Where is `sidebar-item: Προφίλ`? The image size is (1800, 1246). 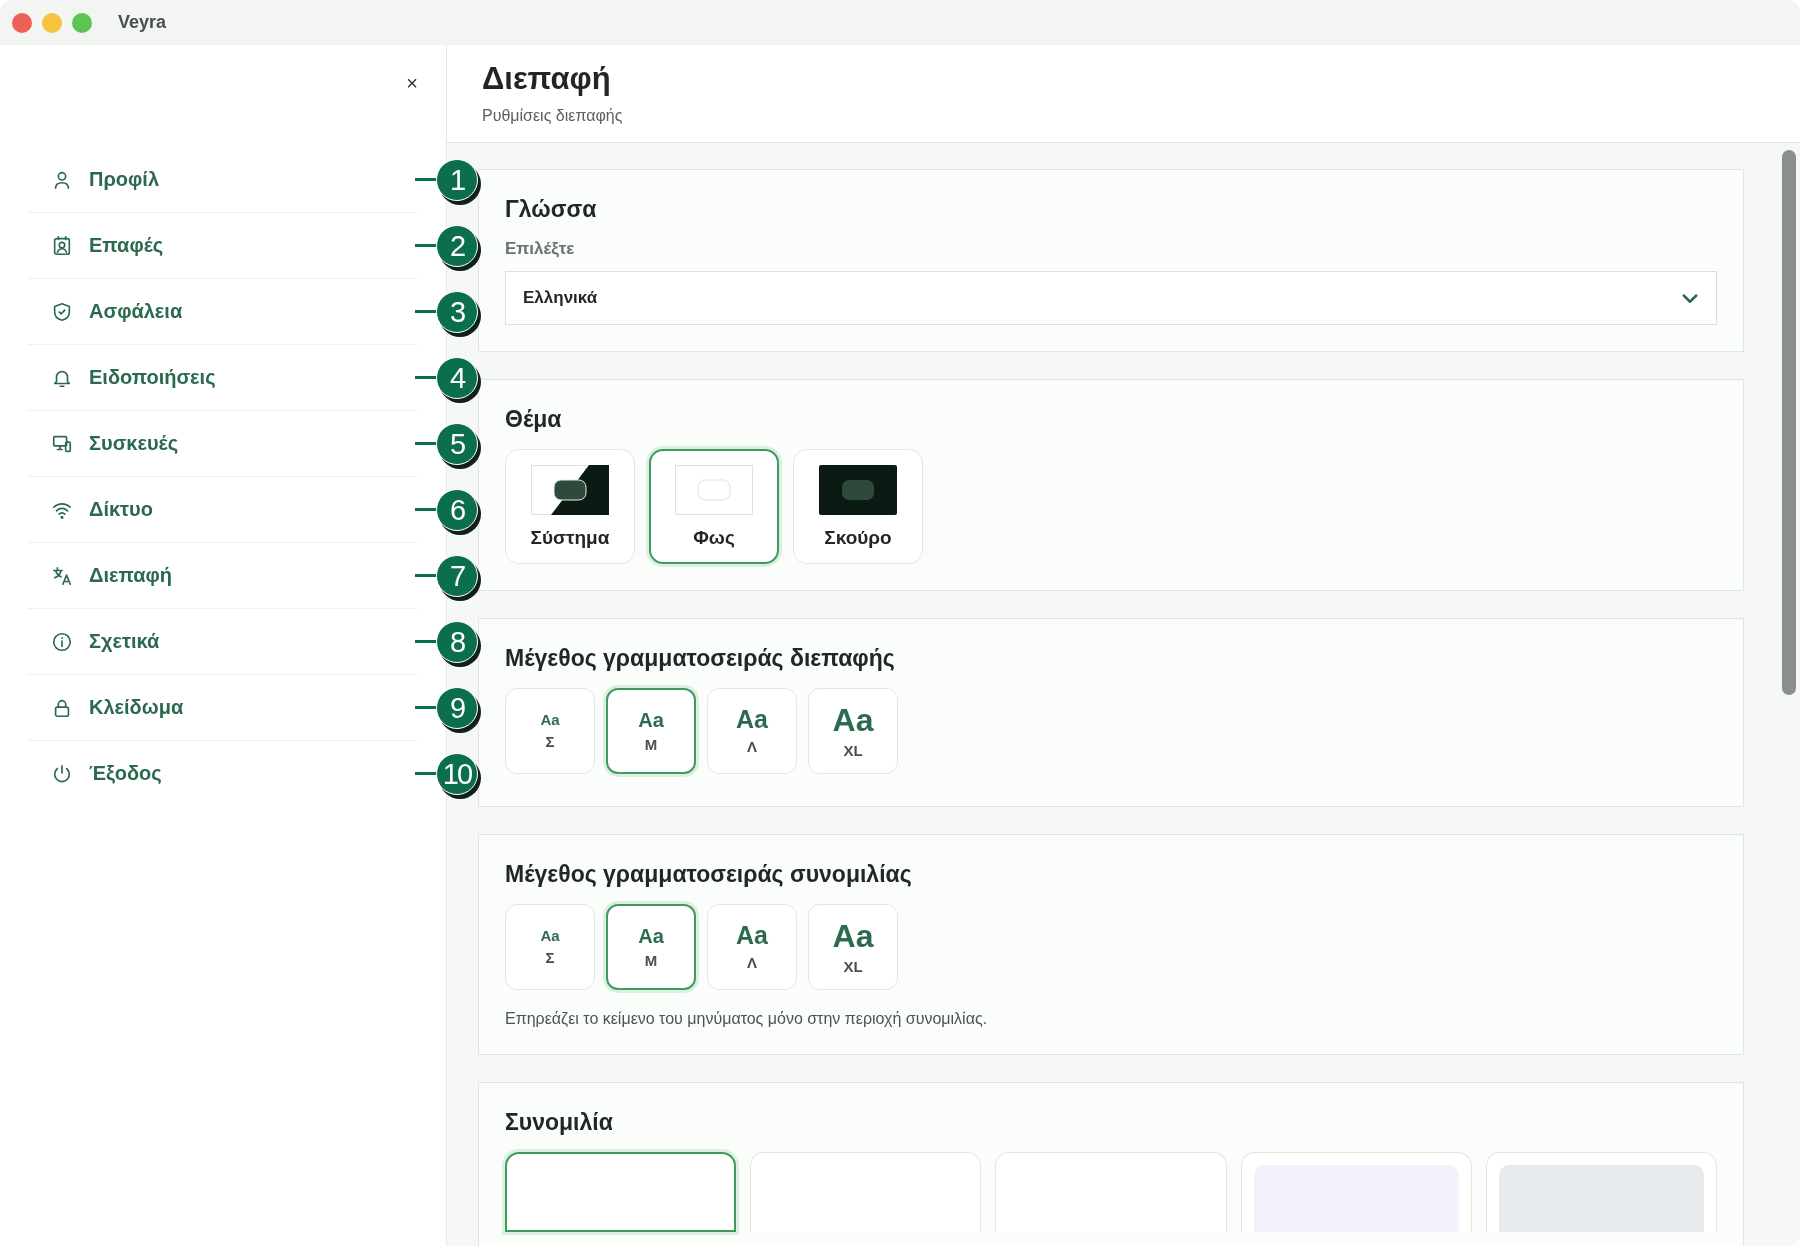
sidebar-item: Προφίλ is located at coordinates (93, 179).